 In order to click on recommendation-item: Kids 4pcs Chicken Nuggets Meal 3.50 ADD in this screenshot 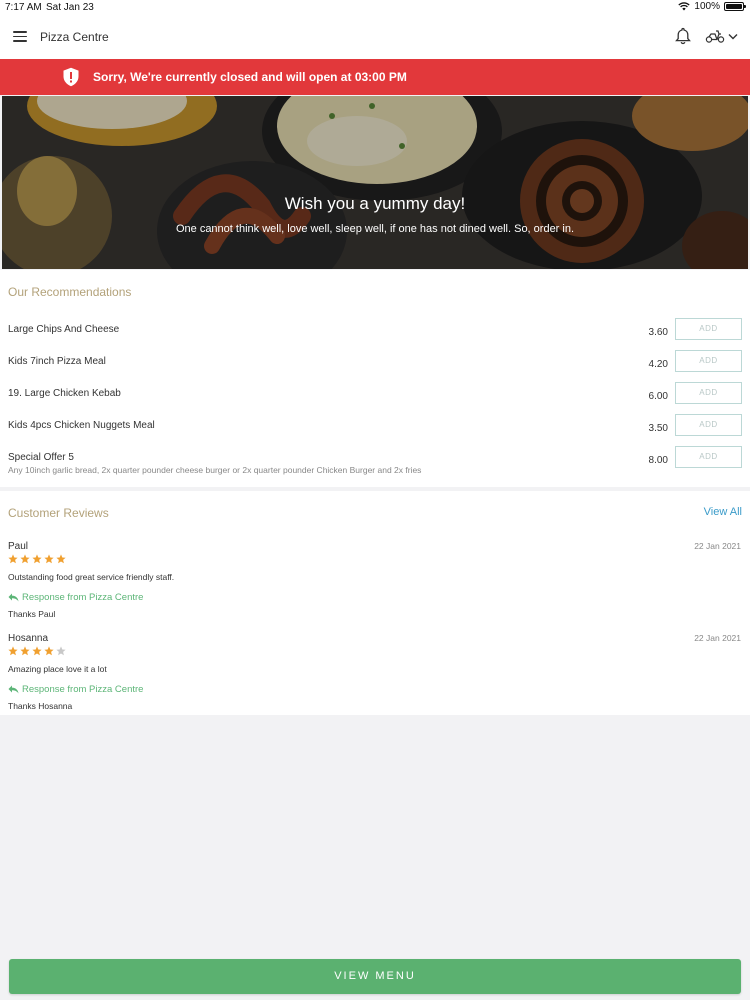, I will do `click(375, 433)`.